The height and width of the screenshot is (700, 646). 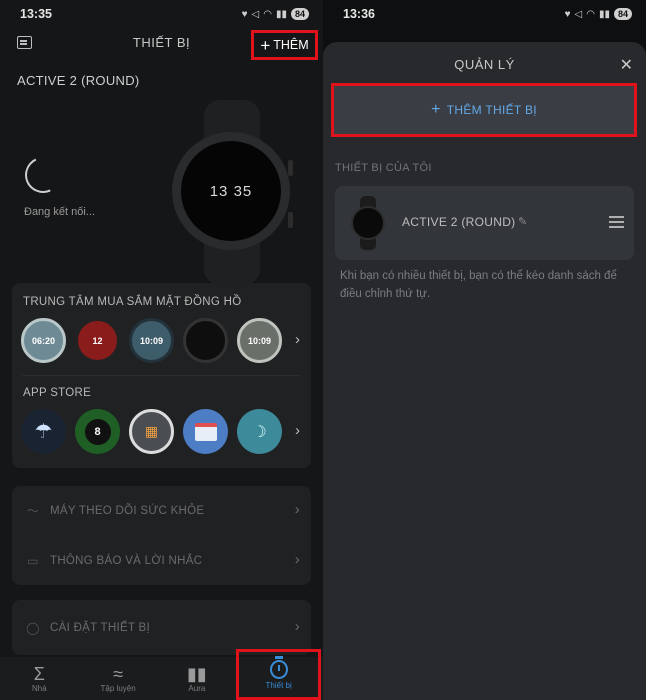 I want to click on calendar-app-icon, so click(x=205, y=431).